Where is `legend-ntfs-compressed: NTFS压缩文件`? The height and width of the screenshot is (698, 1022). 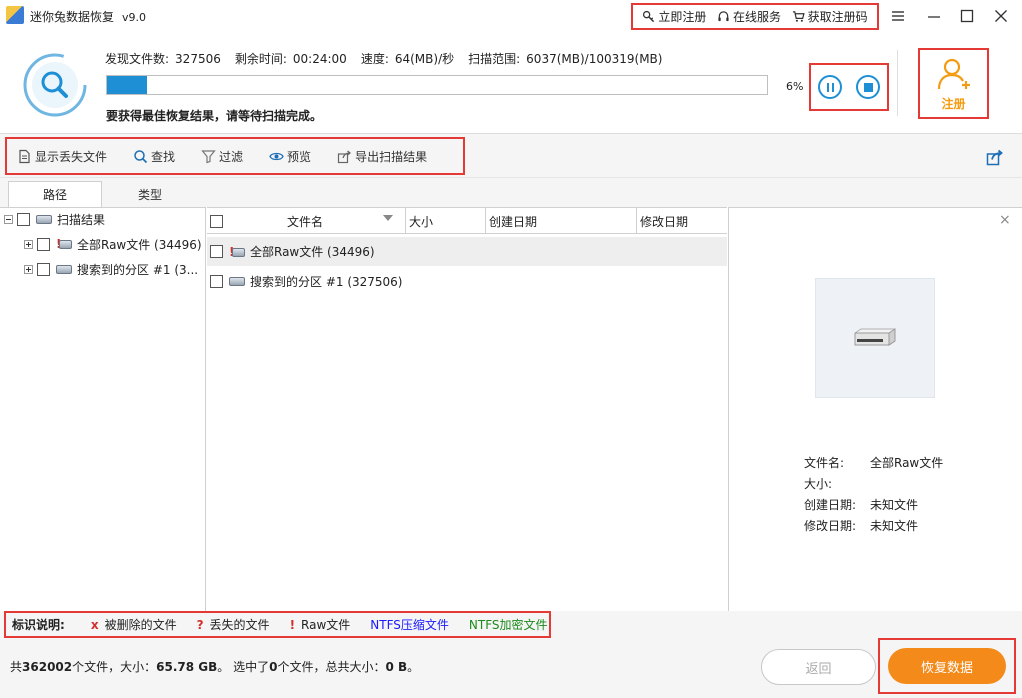 legend-ntfs-compressed: NTFS压缩文件 is located at coordinates (409, 625).